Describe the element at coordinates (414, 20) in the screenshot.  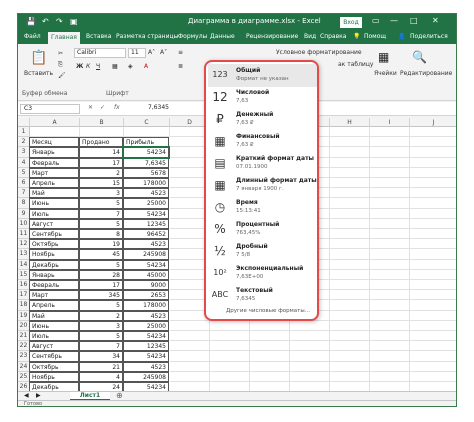
I see `maximize-icon: □` at that location.